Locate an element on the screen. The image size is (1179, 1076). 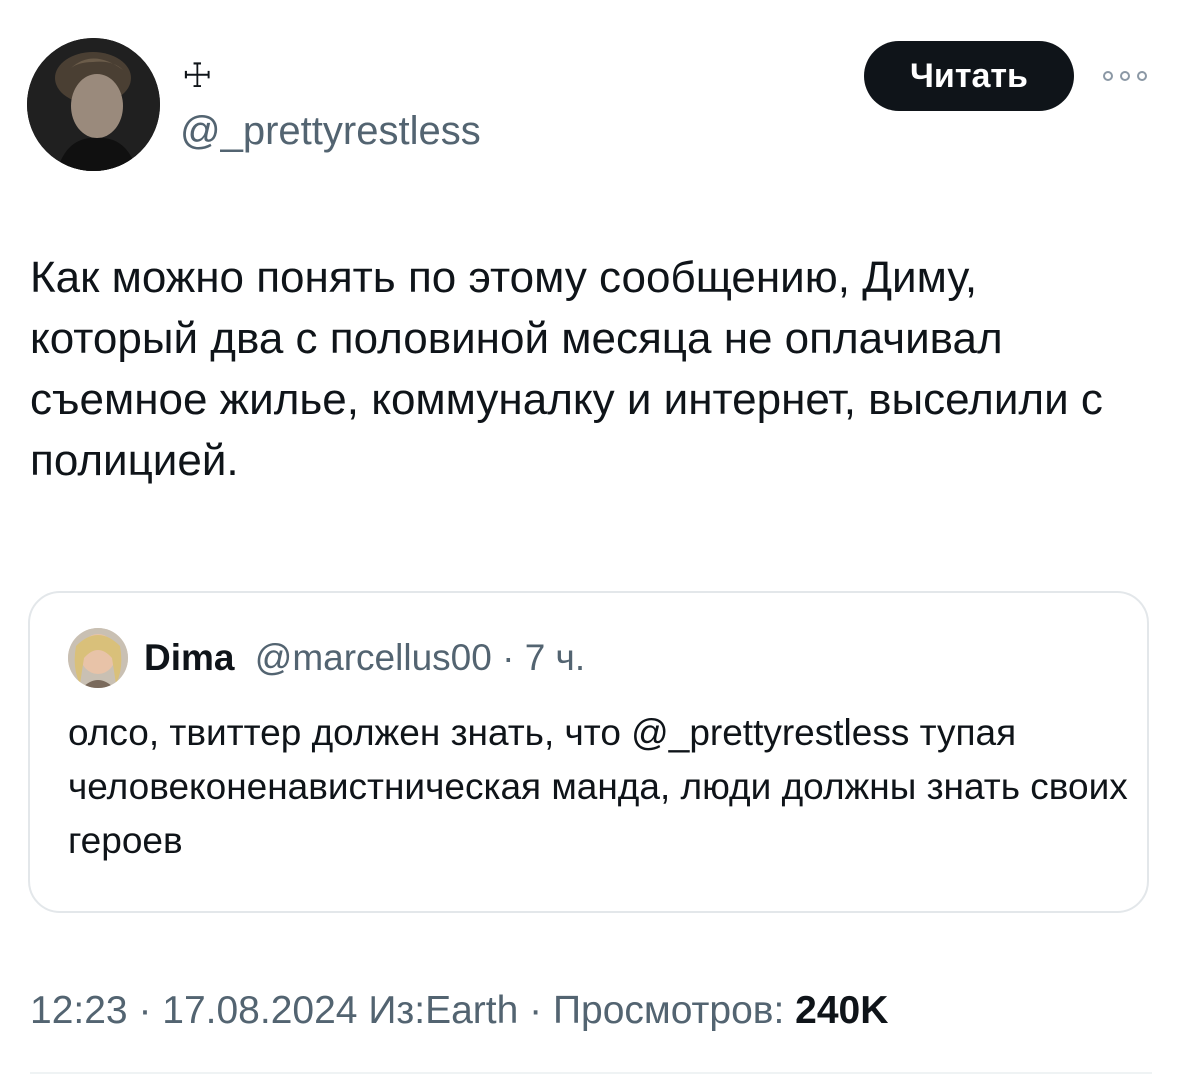
quote-avatar is located at coordinates (98, 658).